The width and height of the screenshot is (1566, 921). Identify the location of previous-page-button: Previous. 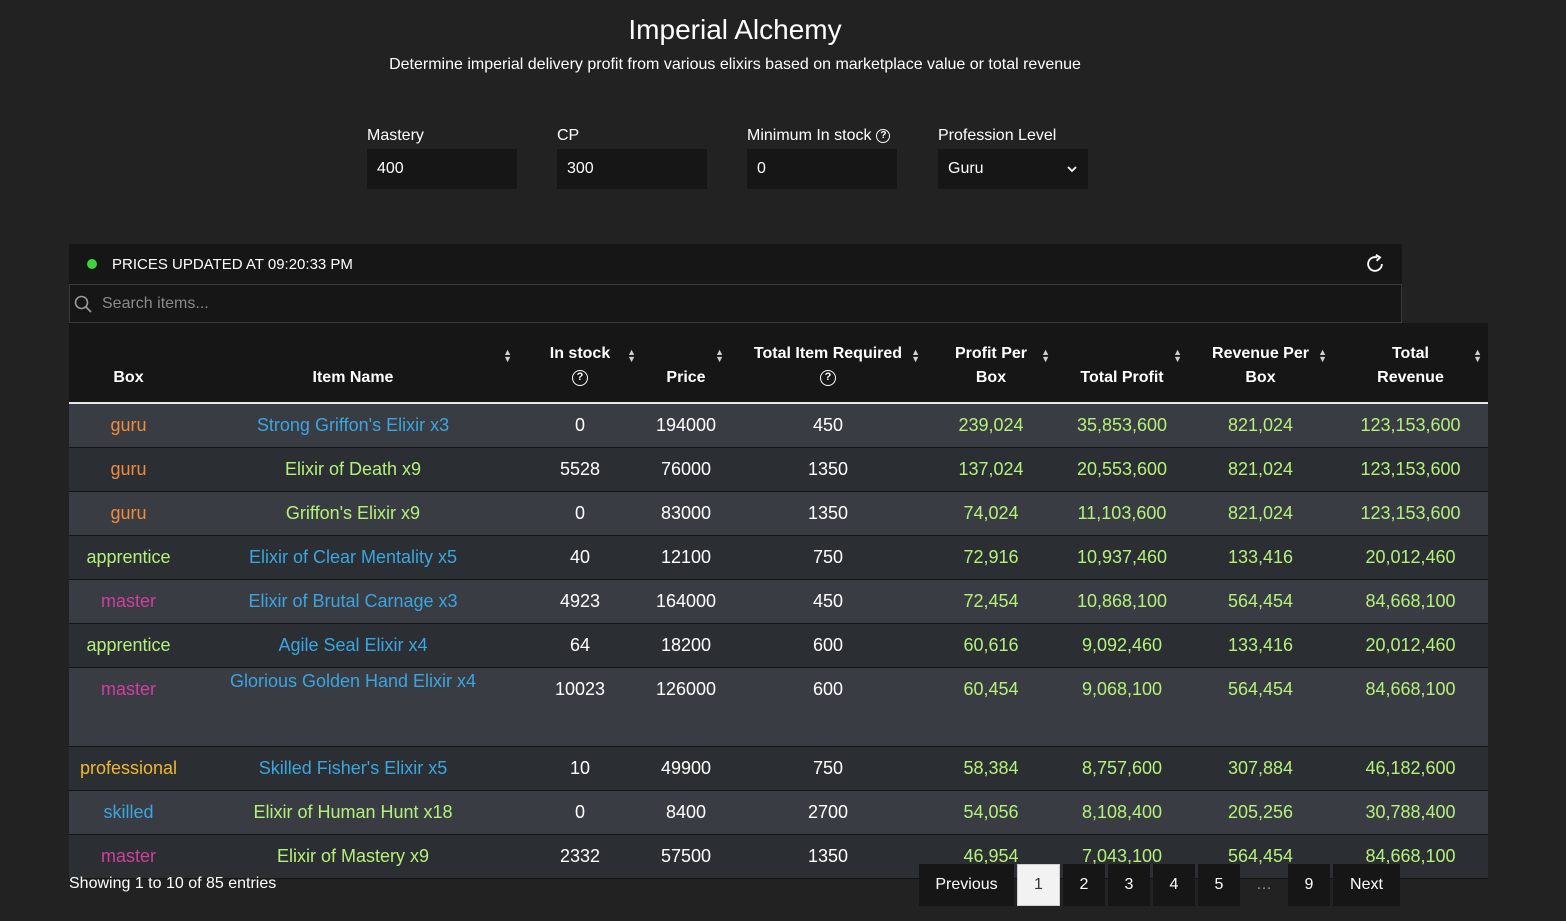
(966, 885).